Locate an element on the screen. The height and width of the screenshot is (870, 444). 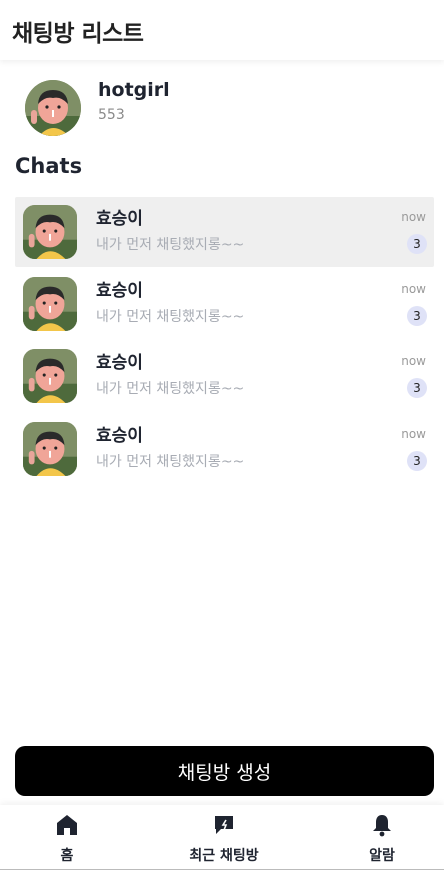
tab-label: 최근 채팅방 is located at coordinates (224, 856).